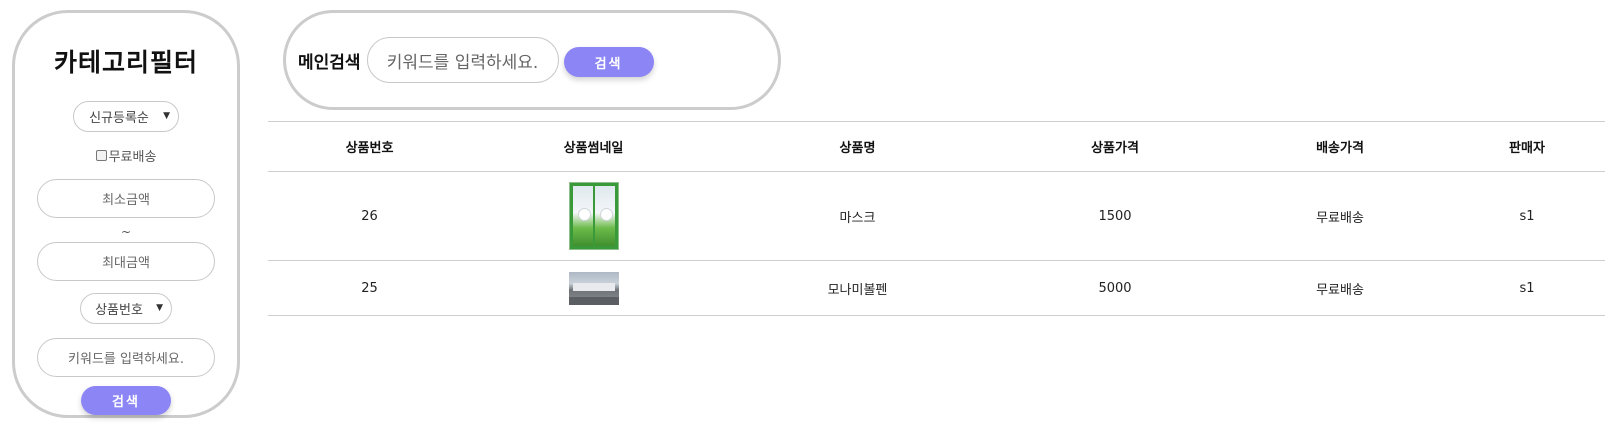 The image size is (1617, 428). I want to click on max-price-placeholder: 최대금액, so click(126, 263).